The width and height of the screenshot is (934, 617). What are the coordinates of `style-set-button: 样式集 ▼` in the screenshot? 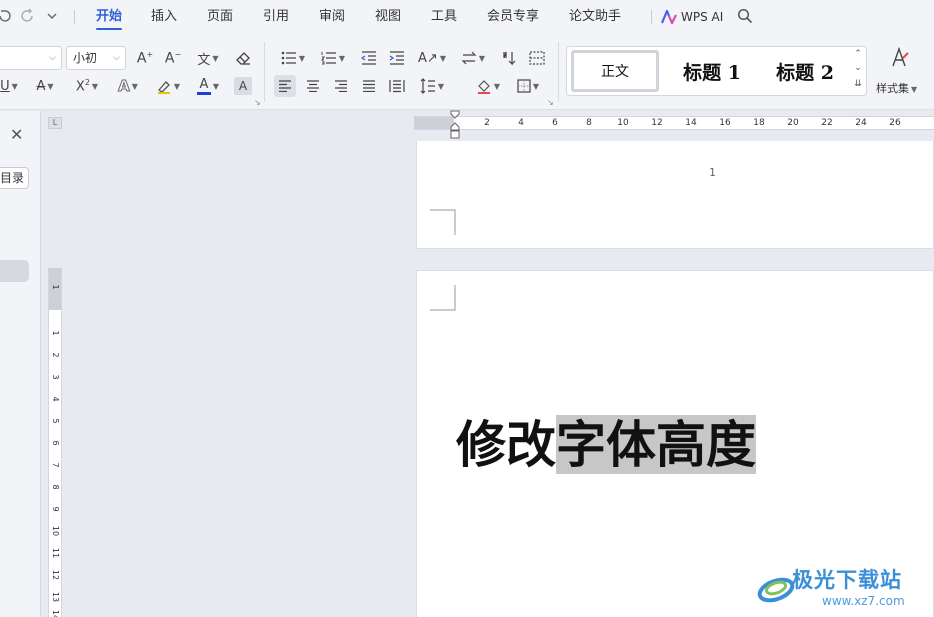 It's located at (896, 88).